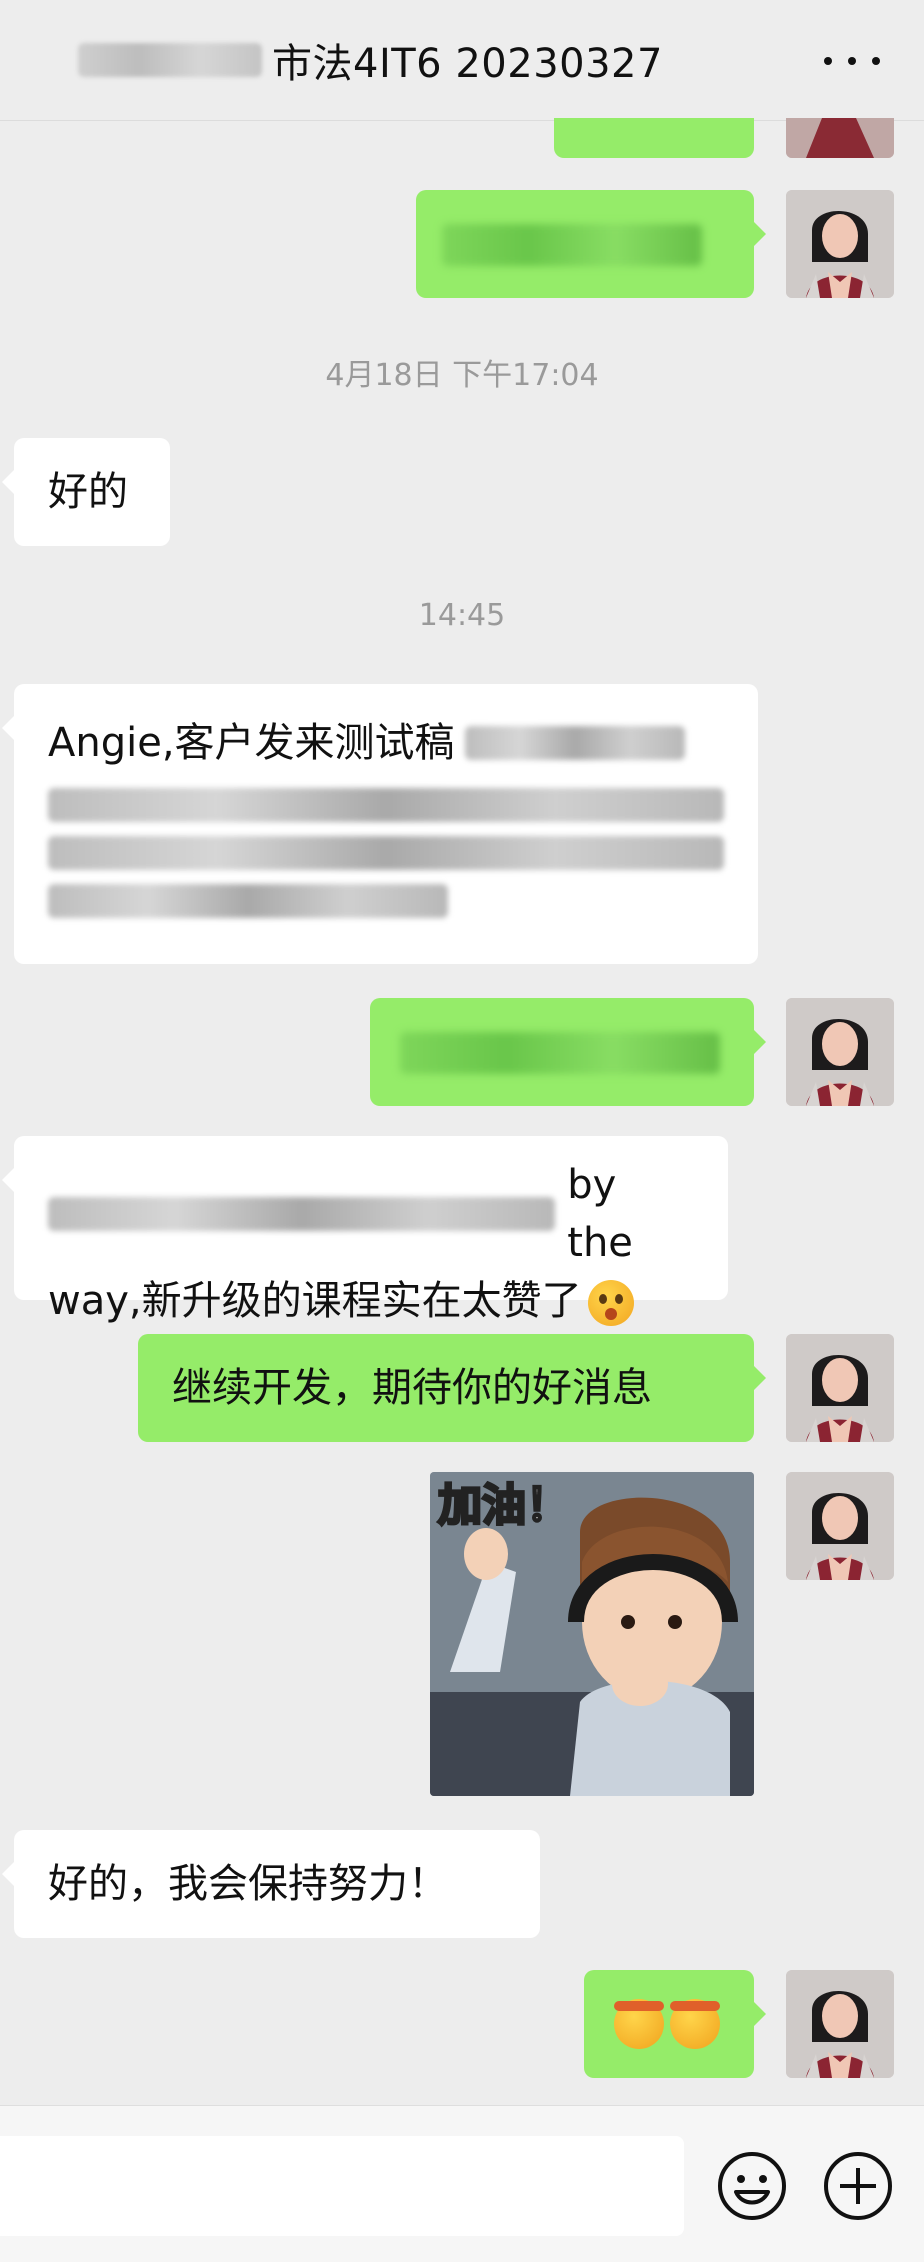 This screenshot has height=2262, width=924. Describe the element at coordinates (248, 1884) in the screenshot. I see `message-text: 好的，我会保持努力！` at that location.